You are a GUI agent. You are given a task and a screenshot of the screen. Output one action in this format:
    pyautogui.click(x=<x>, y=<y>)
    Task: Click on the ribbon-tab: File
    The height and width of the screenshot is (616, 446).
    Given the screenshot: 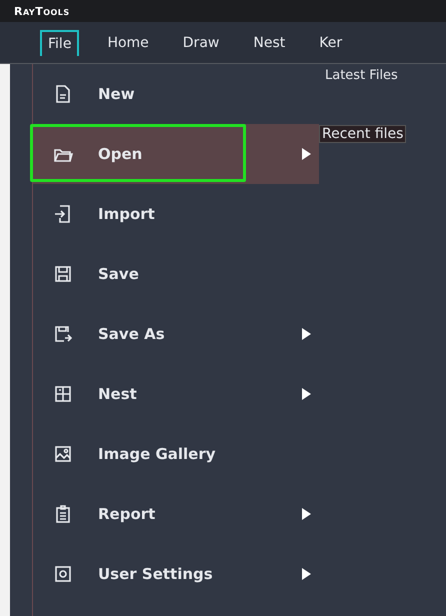 What is the action you would take?
    pyautogui.click(x=60, y=43)
    